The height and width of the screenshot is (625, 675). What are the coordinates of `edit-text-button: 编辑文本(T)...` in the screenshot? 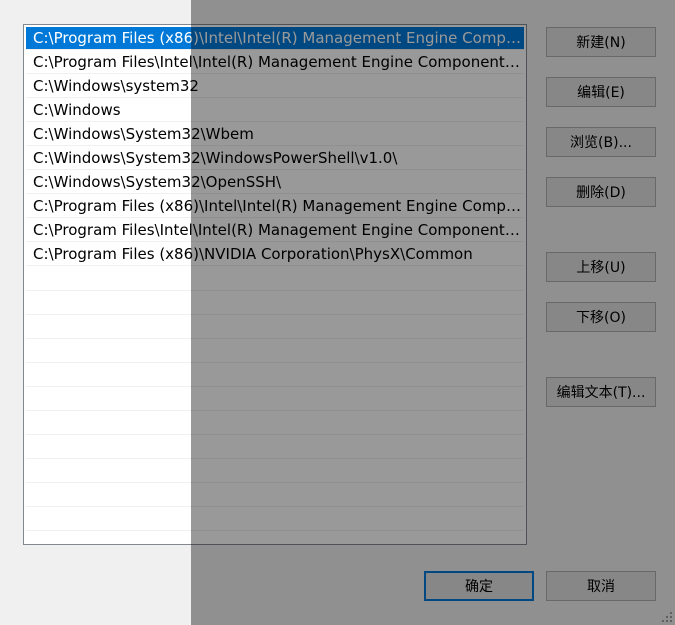 It's located at (601, 392).